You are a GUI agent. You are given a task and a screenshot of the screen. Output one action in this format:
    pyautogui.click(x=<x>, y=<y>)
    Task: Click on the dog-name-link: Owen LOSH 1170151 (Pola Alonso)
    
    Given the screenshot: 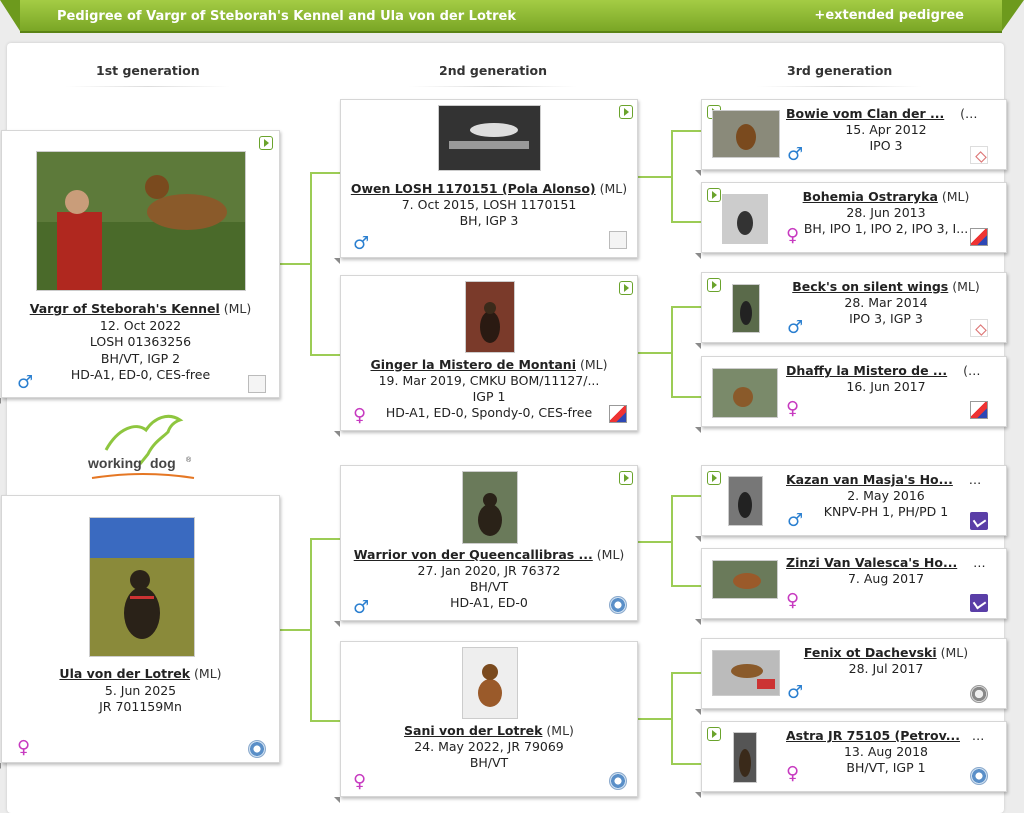 What is the action you would take?
    pyautogui.click(x=473, y=188)
    